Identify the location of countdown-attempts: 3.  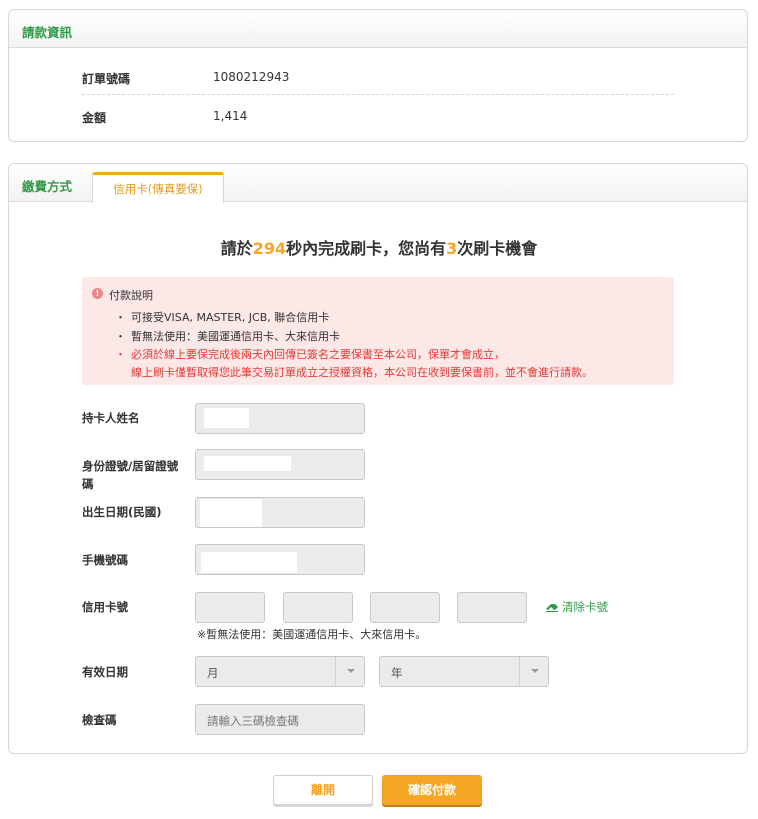
(452, 248).